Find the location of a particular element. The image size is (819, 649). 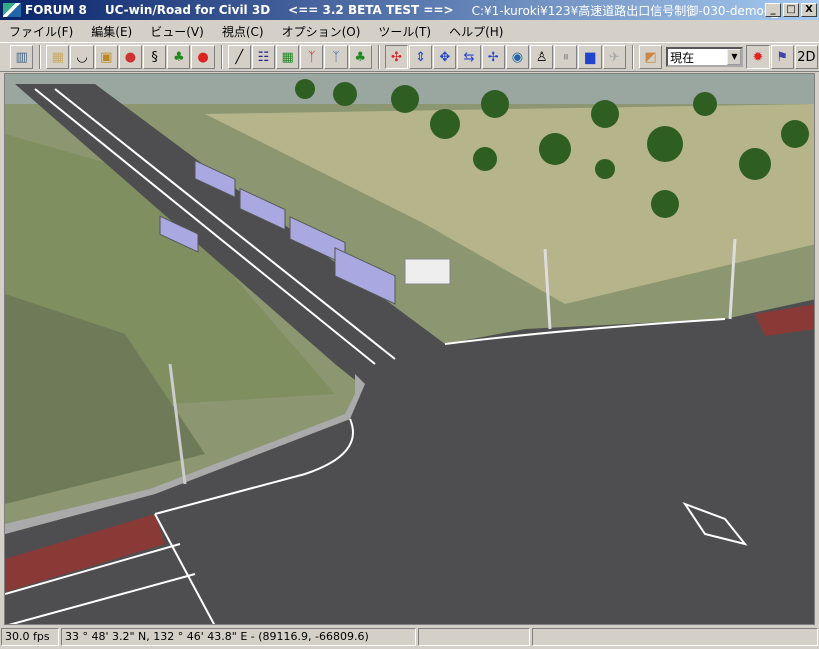

network-icon: ▦ is located at coordinates (287, 57).